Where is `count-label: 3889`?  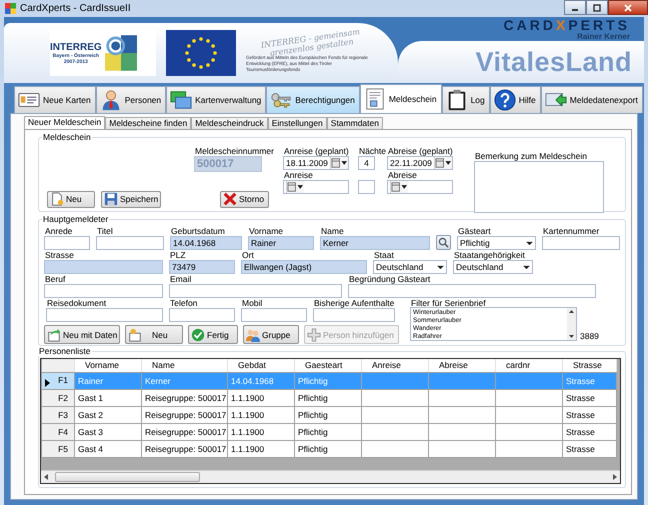 count-label: 3889 is located at coordinates (589, 336).